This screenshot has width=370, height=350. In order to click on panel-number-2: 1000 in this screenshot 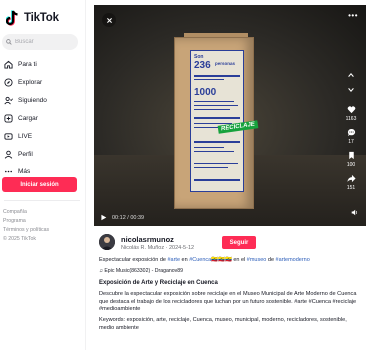, I will do `click(205, 92)`.